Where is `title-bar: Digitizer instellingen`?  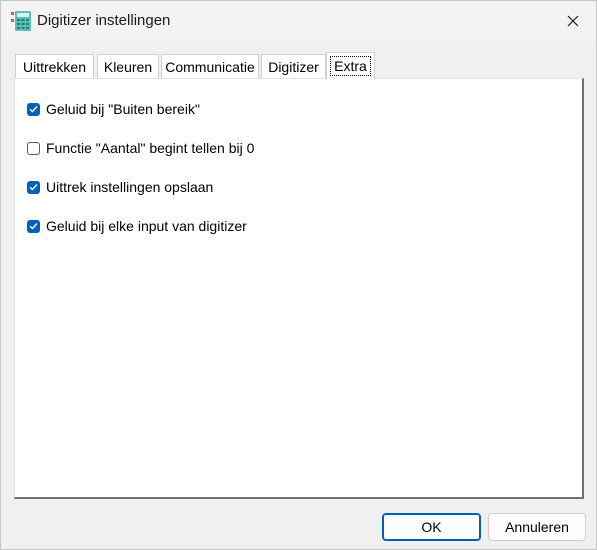 title-bar: Digitizer instellingen is located at coordinates (298, 21).